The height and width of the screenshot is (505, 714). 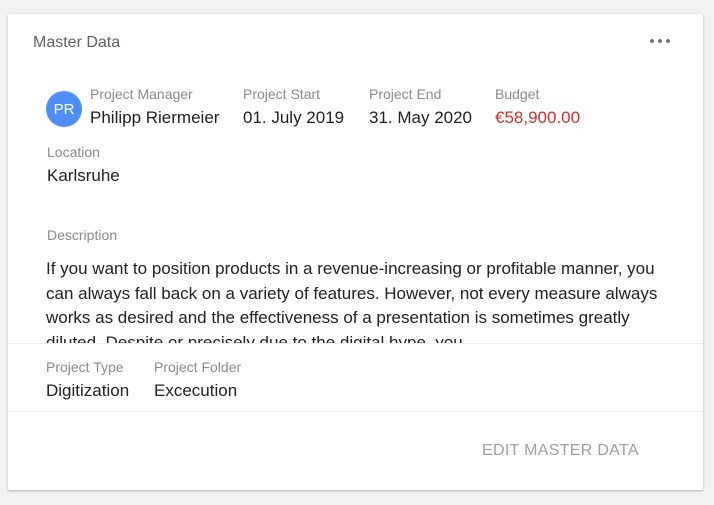 I want to click on project-start-field: Project Start 01. July 2019, so click(x=293, y=107).